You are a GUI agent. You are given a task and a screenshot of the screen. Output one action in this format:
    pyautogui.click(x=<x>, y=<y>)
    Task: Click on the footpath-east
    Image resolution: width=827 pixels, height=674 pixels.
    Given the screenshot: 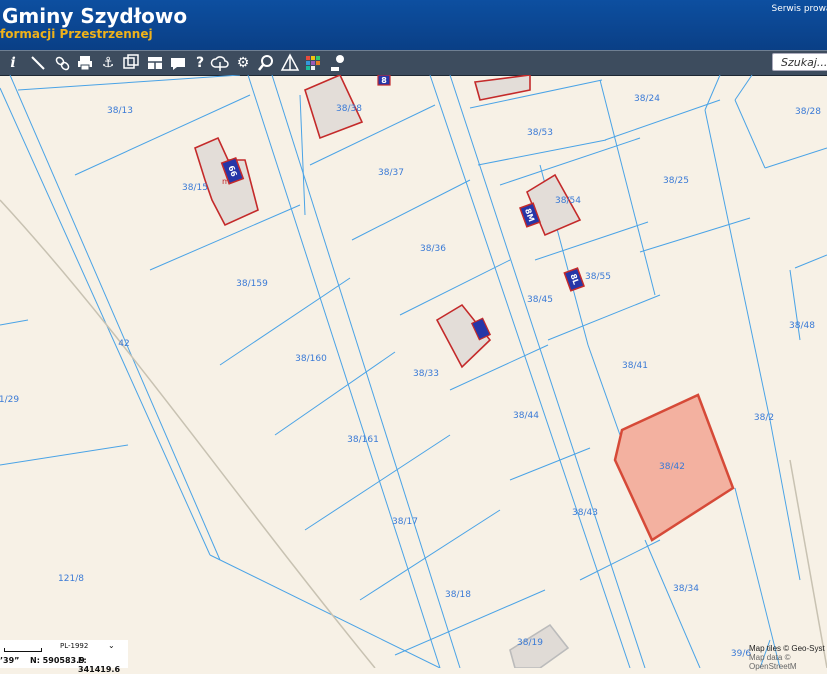 What is the action you would take?
    pyautogui.click(x=808, y=563)
    